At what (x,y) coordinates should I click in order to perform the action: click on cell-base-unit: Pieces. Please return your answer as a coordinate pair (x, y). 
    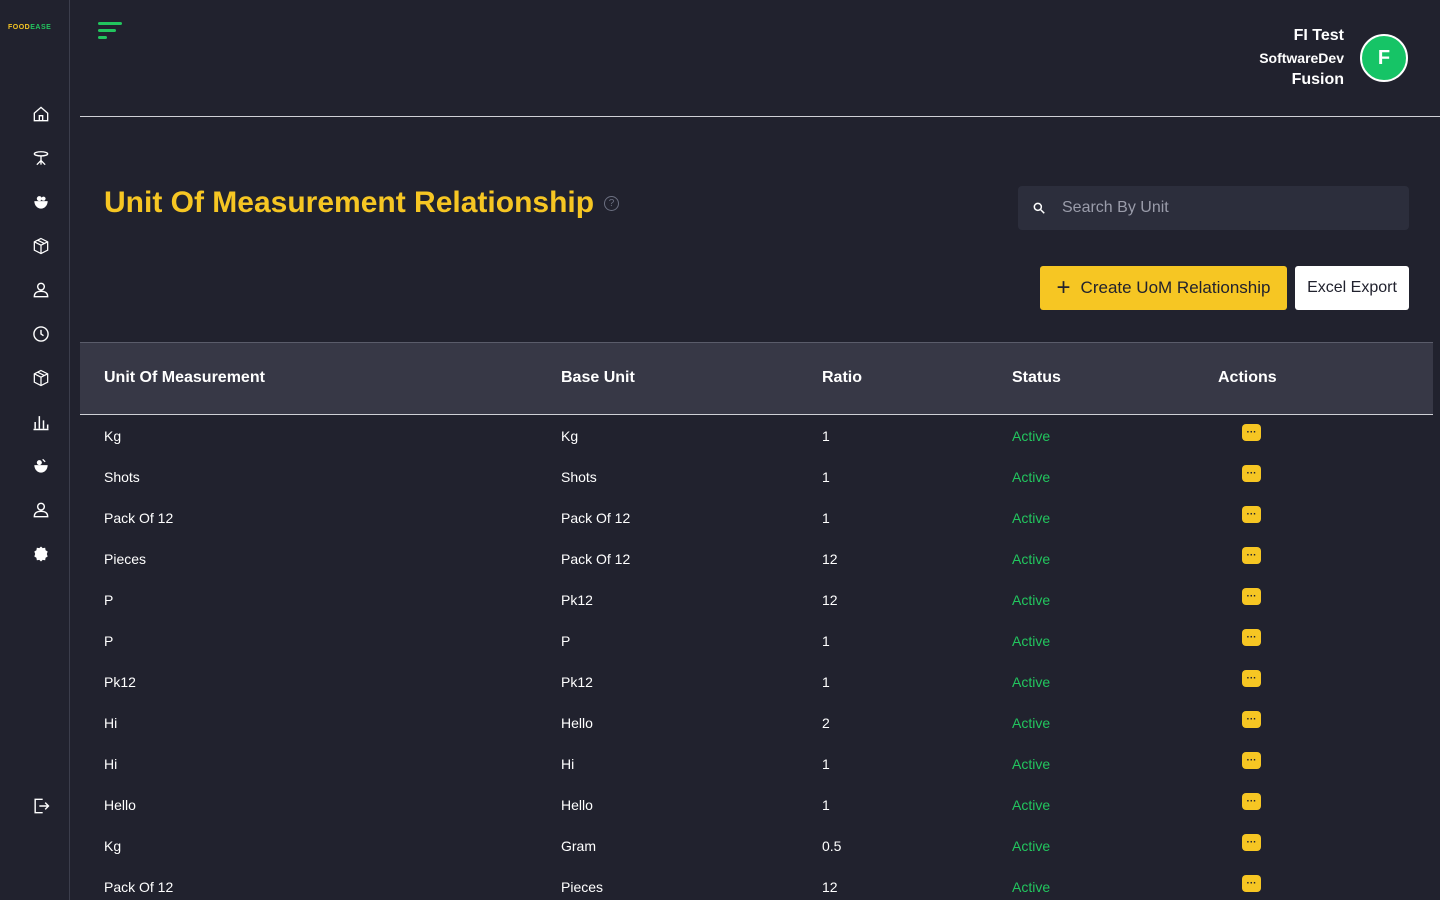
    Looking at the image, I should click on (582, 887).